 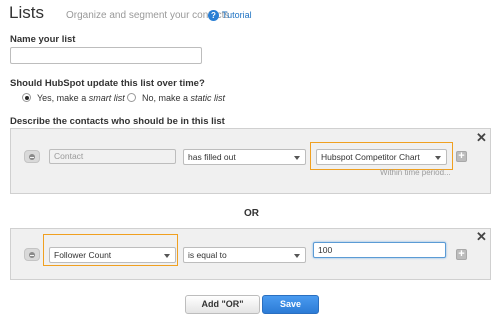 What do you see at coordinates (112, 156) in the screenshot?
I see `filter-1-property-field: Contact` at bounding box center [112, 156].